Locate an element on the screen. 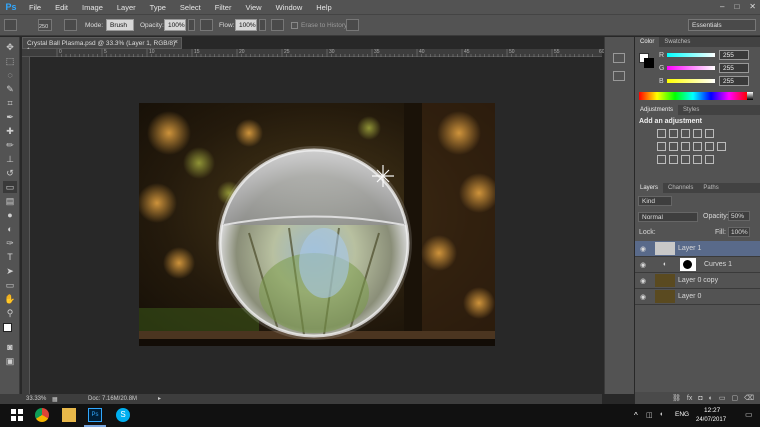  menu-edit: Edit is located at coordinates (61, 7).